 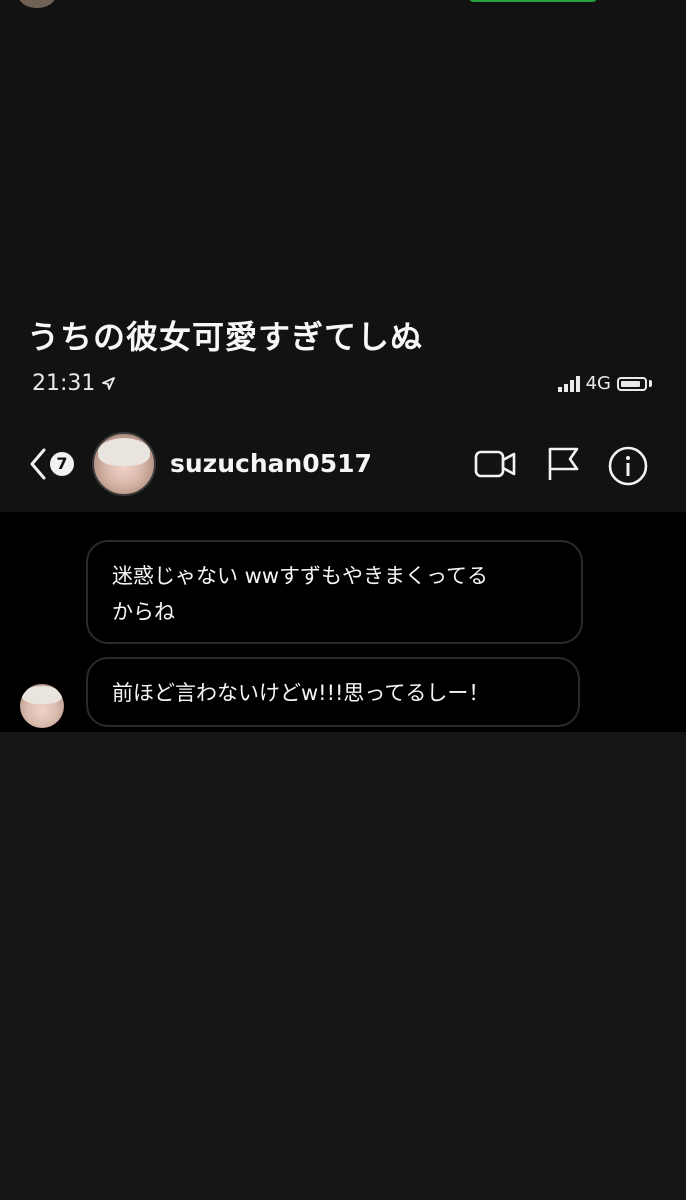 What do you see at coordinates (300, 576) in the screenshot?
I see `message-text-line: 迷惑じゃない wwすずもやきまくってる` at bounding box center [300, 576].